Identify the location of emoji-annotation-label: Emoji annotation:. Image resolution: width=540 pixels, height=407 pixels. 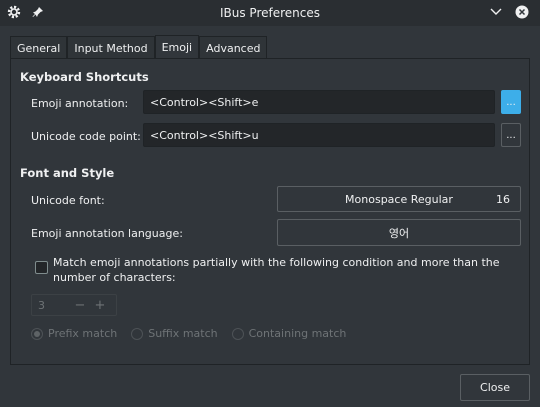
(80, 103).